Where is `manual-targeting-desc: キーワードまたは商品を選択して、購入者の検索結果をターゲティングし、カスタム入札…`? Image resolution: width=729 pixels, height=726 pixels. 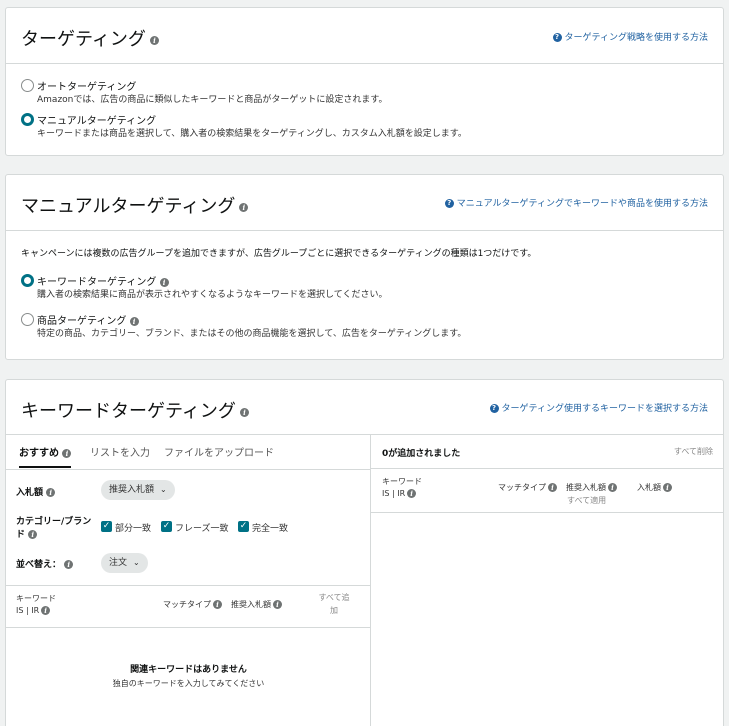 manual-targeting-desc: キーワードまたは商品を選択して、購入者の検索結果をターゲティングし、カスタム入札… is located at coordinates (252, 134).